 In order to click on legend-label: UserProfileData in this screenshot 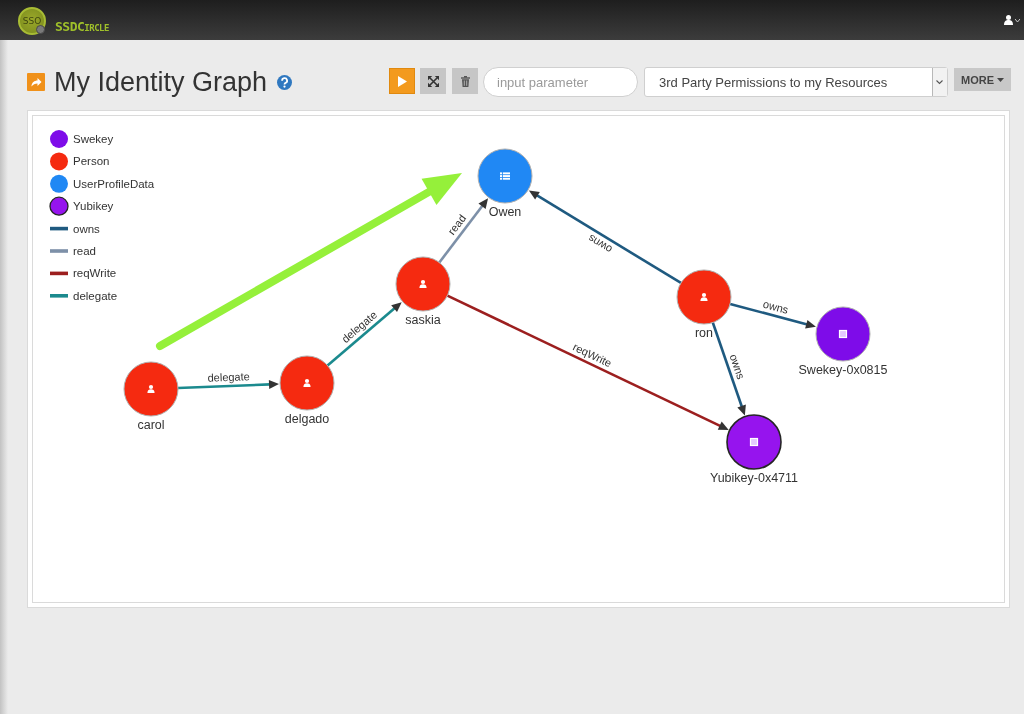, I will do `click(114, 183)`.